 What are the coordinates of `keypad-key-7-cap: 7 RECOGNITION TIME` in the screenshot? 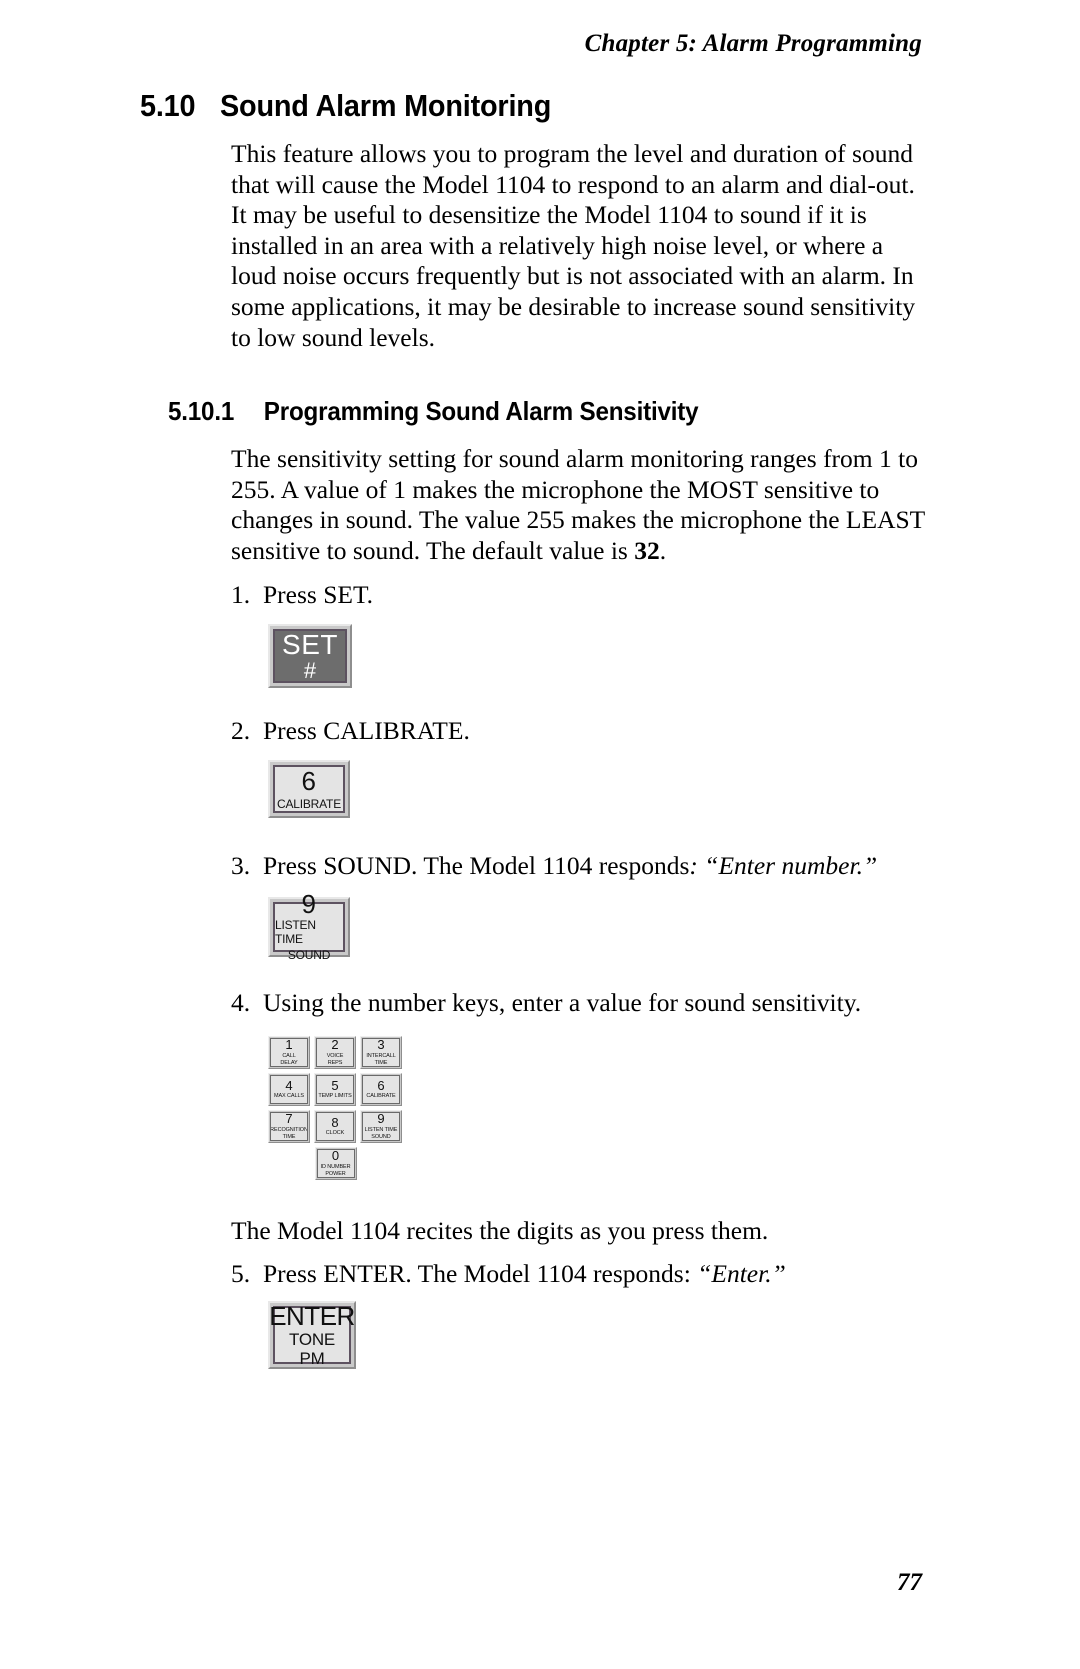 It's located at (289, 1126).